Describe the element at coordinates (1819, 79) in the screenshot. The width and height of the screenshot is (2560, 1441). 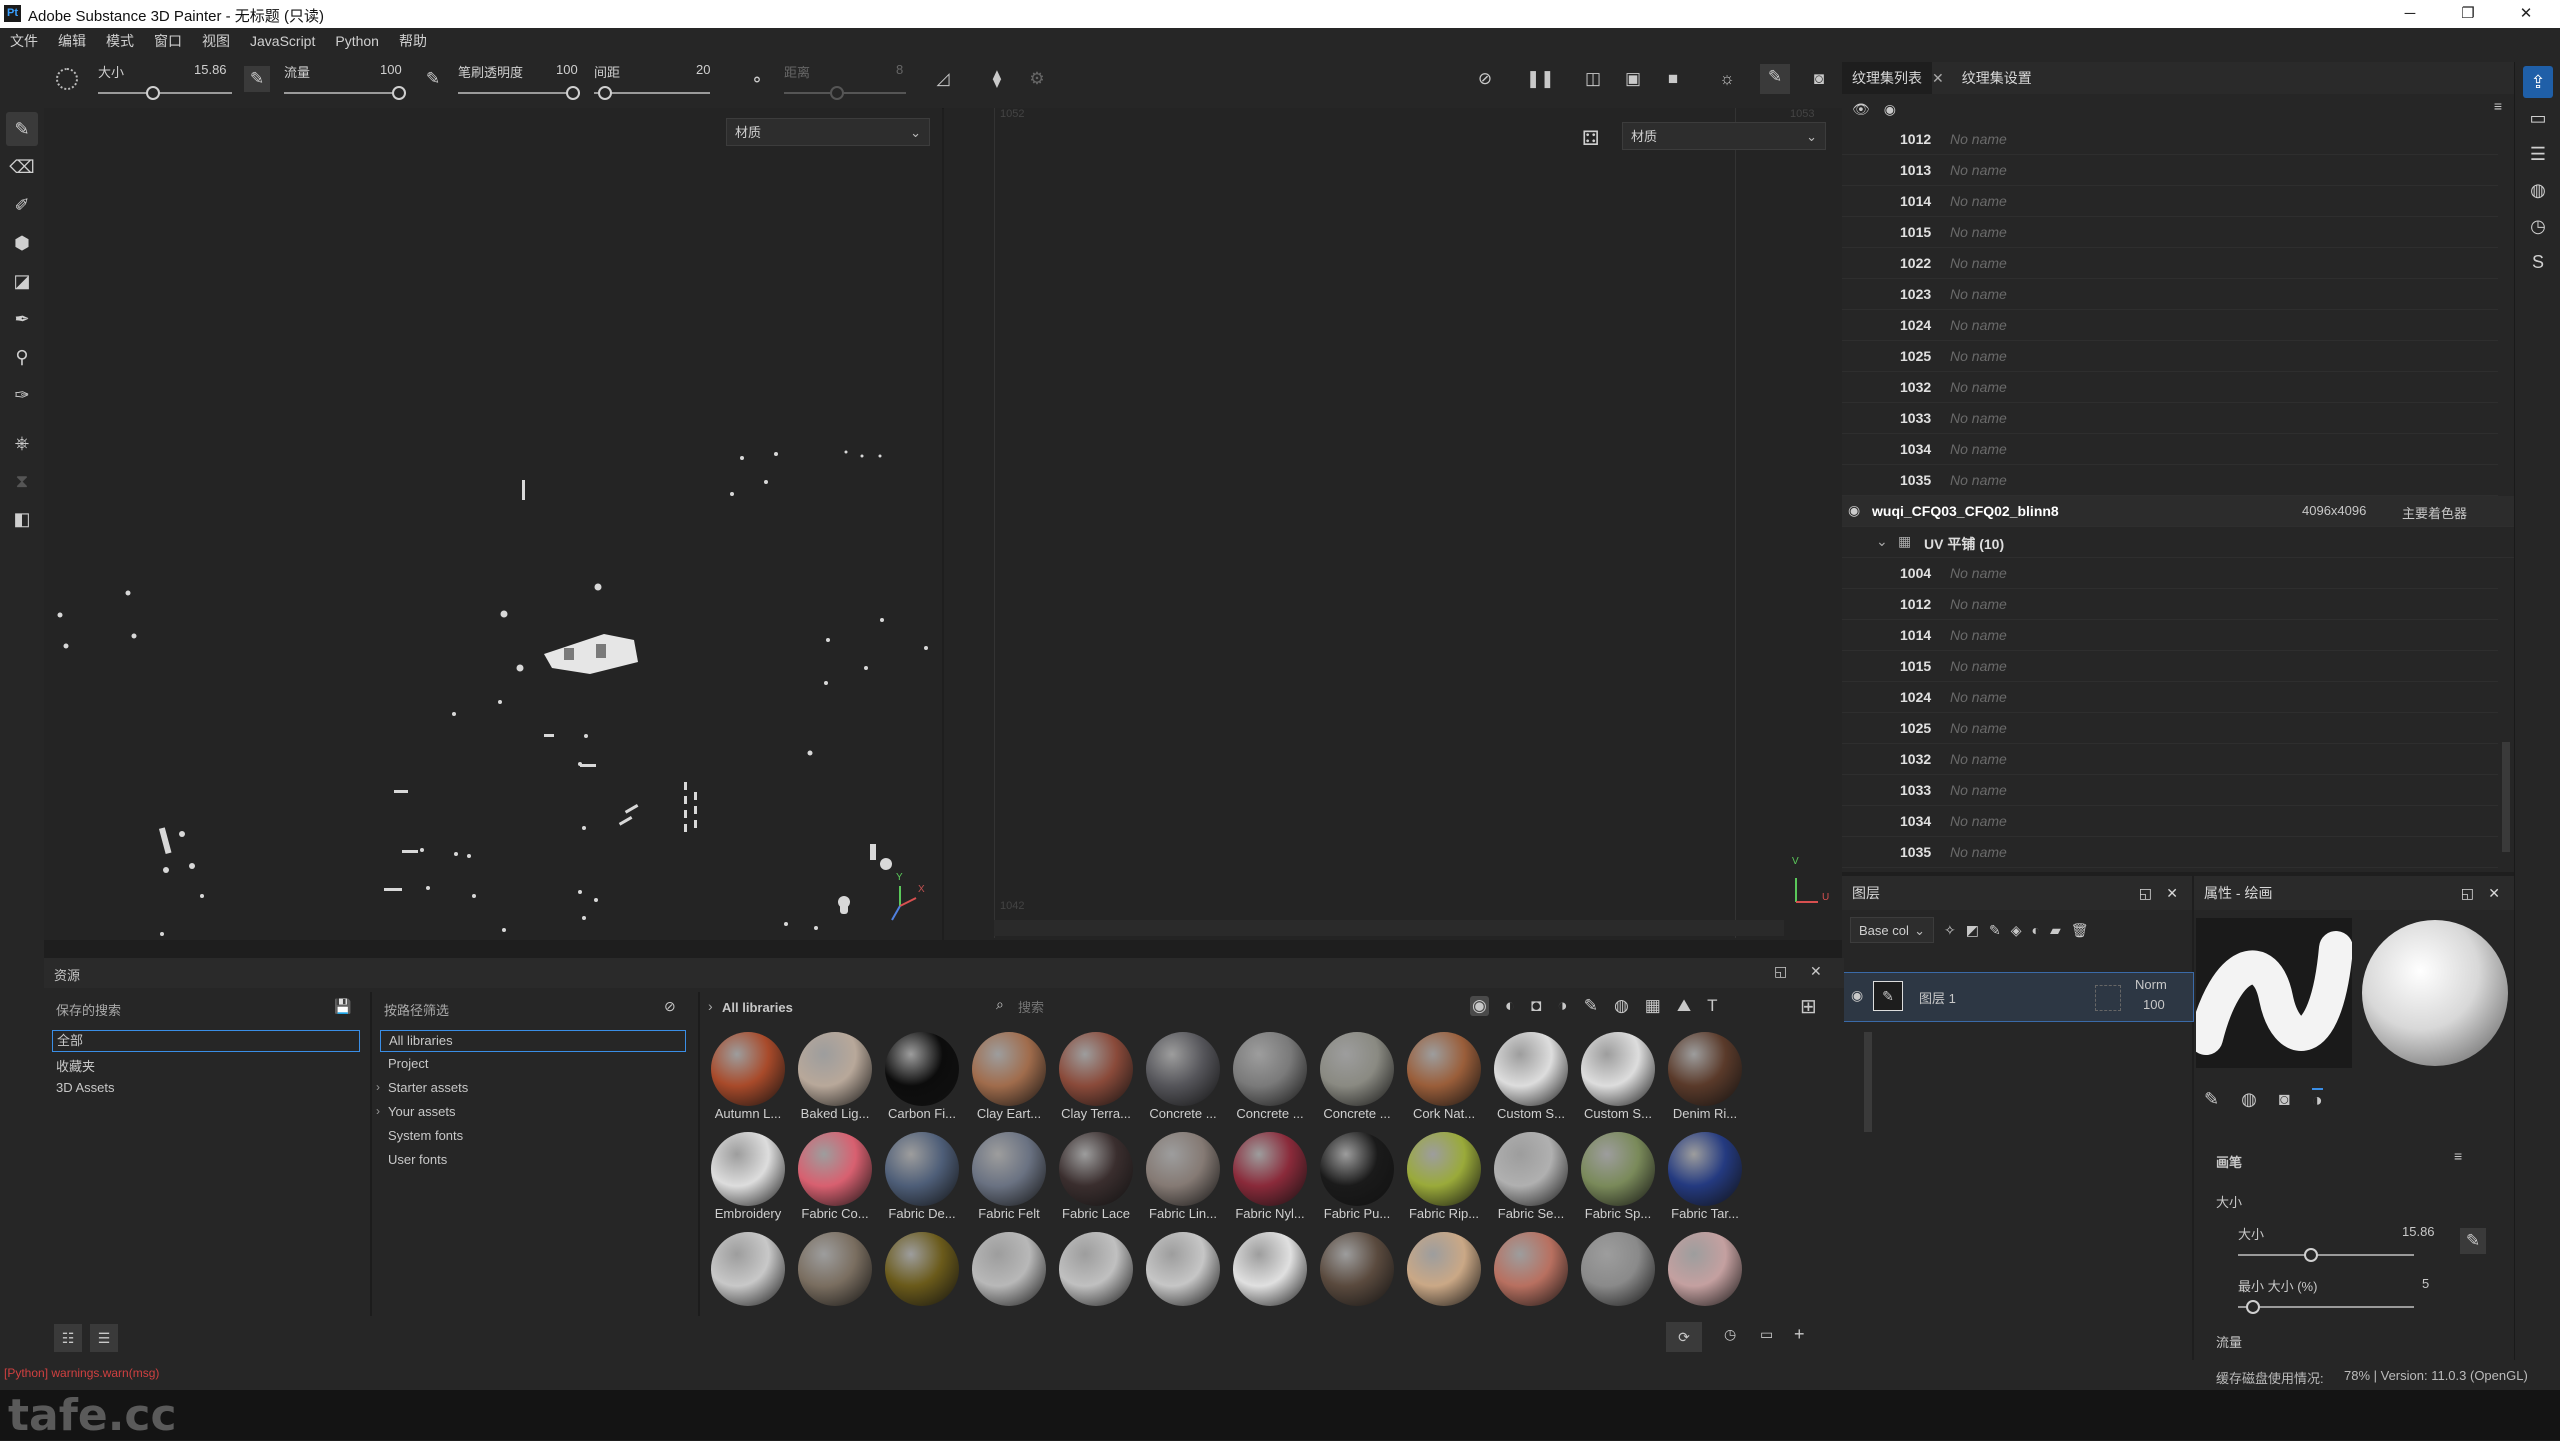
I see `screenshot-icon: ◙` at that location.